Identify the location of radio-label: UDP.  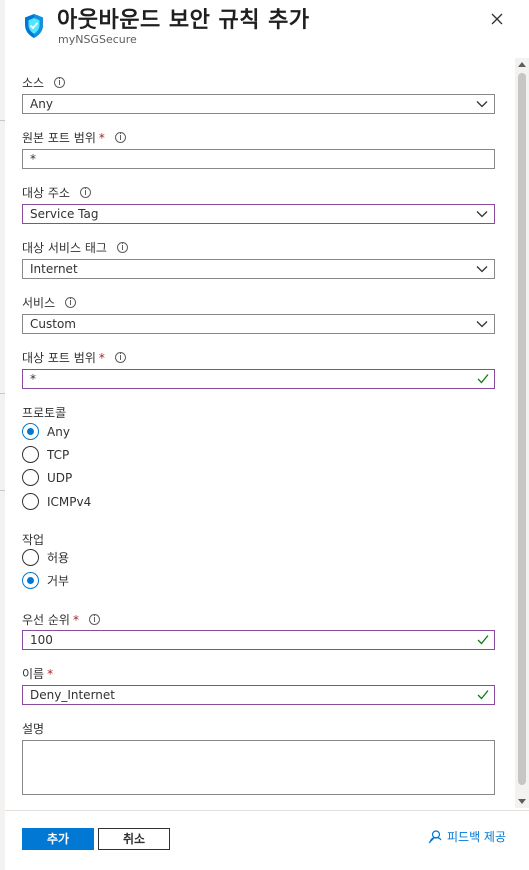
(60, 477).